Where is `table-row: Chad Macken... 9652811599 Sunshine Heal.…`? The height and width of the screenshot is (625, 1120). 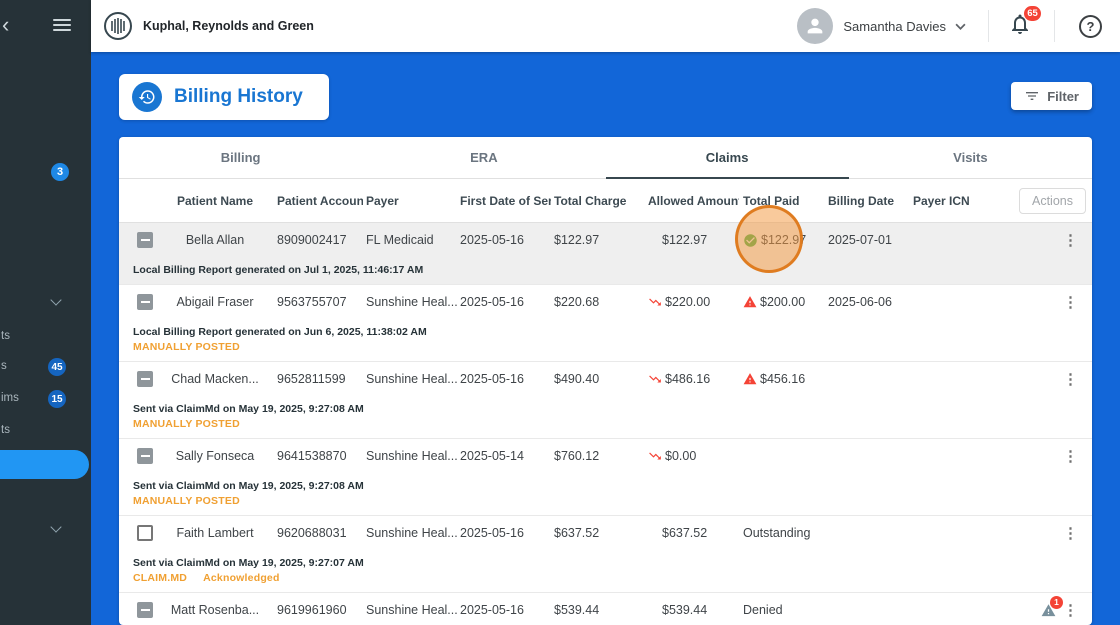 table-row: Chad Macken... 9652811599 Sunshine Heal.… is located at coordinates (605, 379).